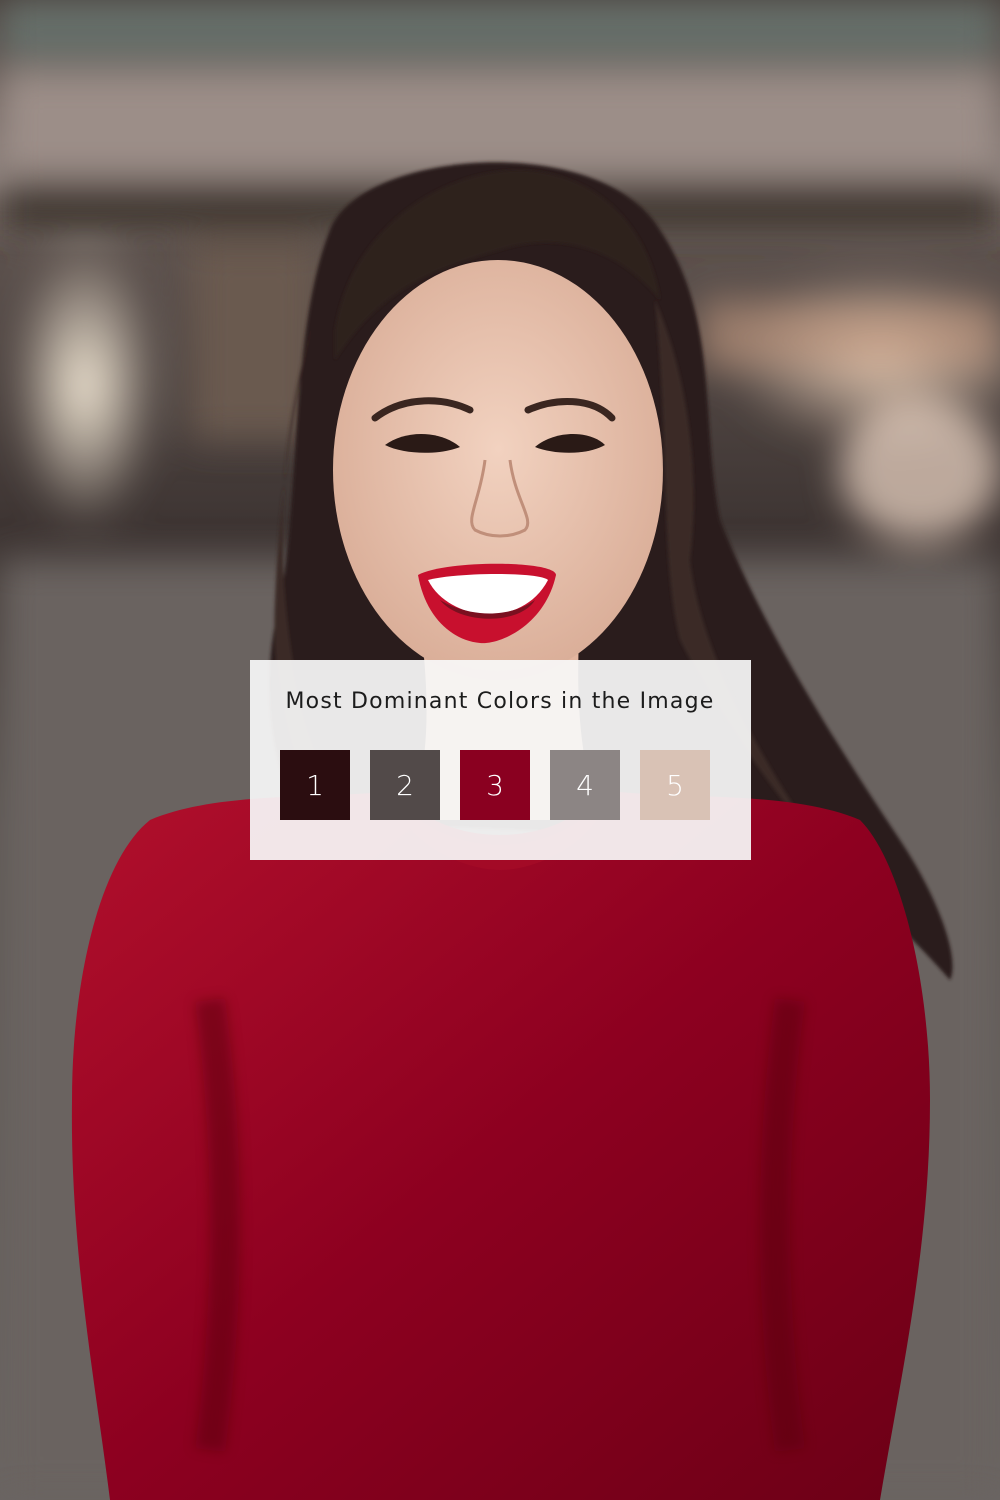  I want to click on color-swatch-4: 4, so click(585, 785).